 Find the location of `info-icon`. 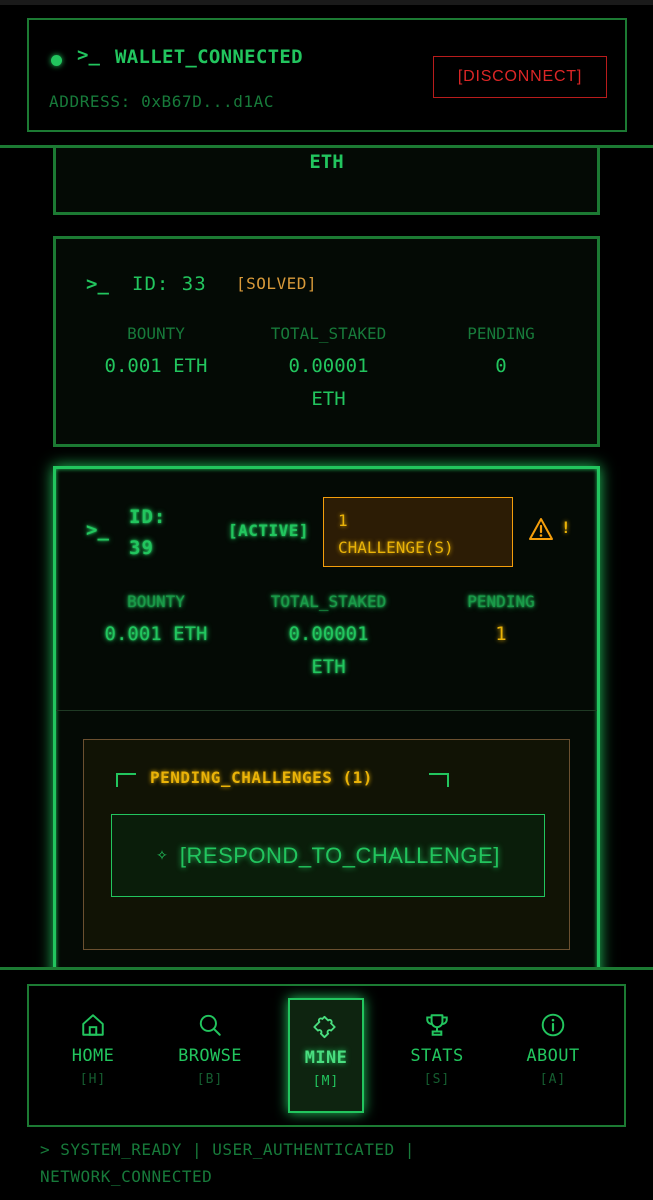

info-icon is located at coordinates (553, 1025).